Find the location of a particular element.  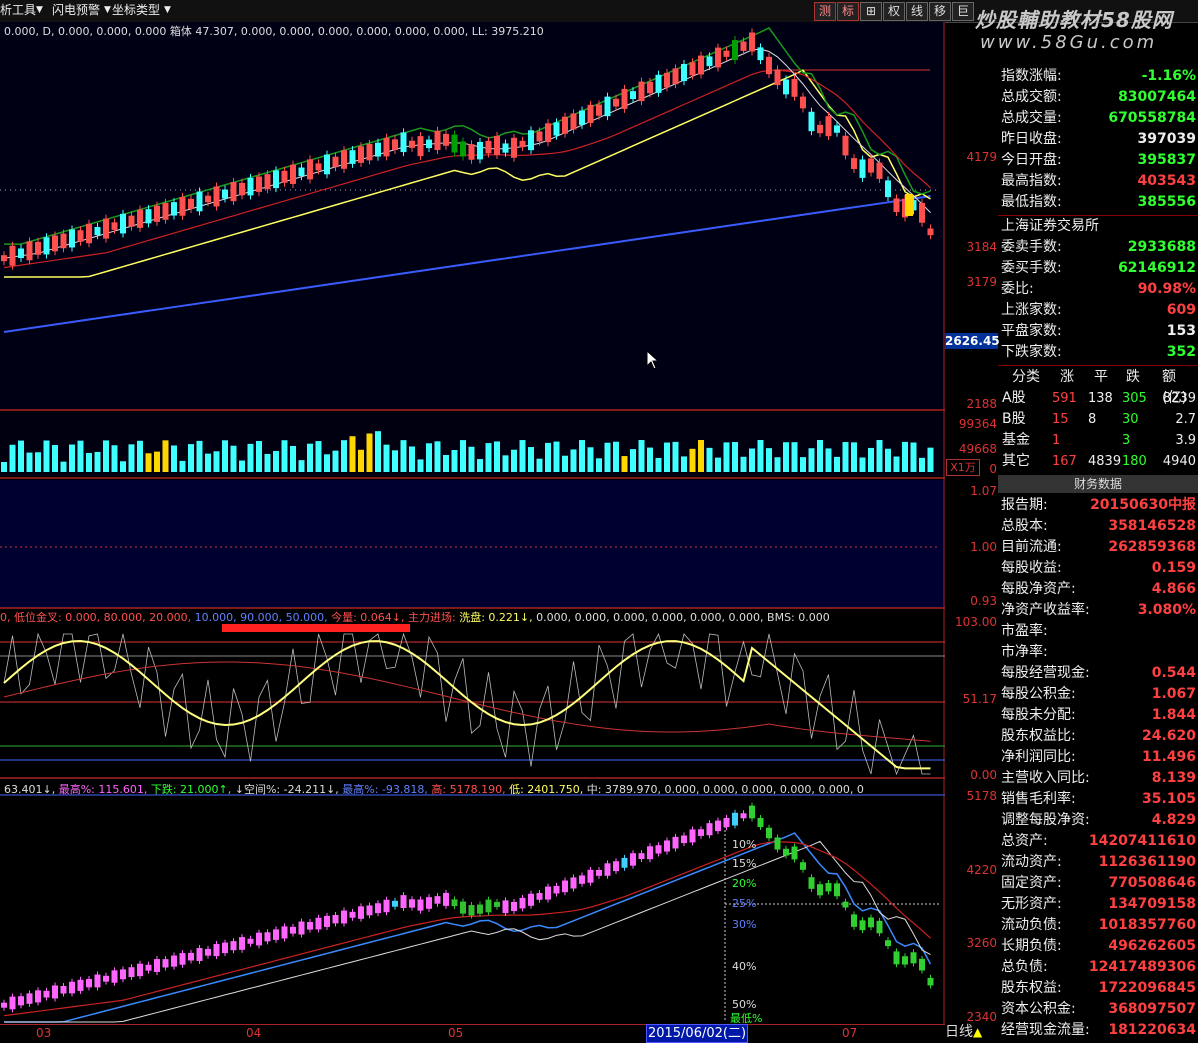

toolbar-button: 标 is located at coordinates (848, 11).